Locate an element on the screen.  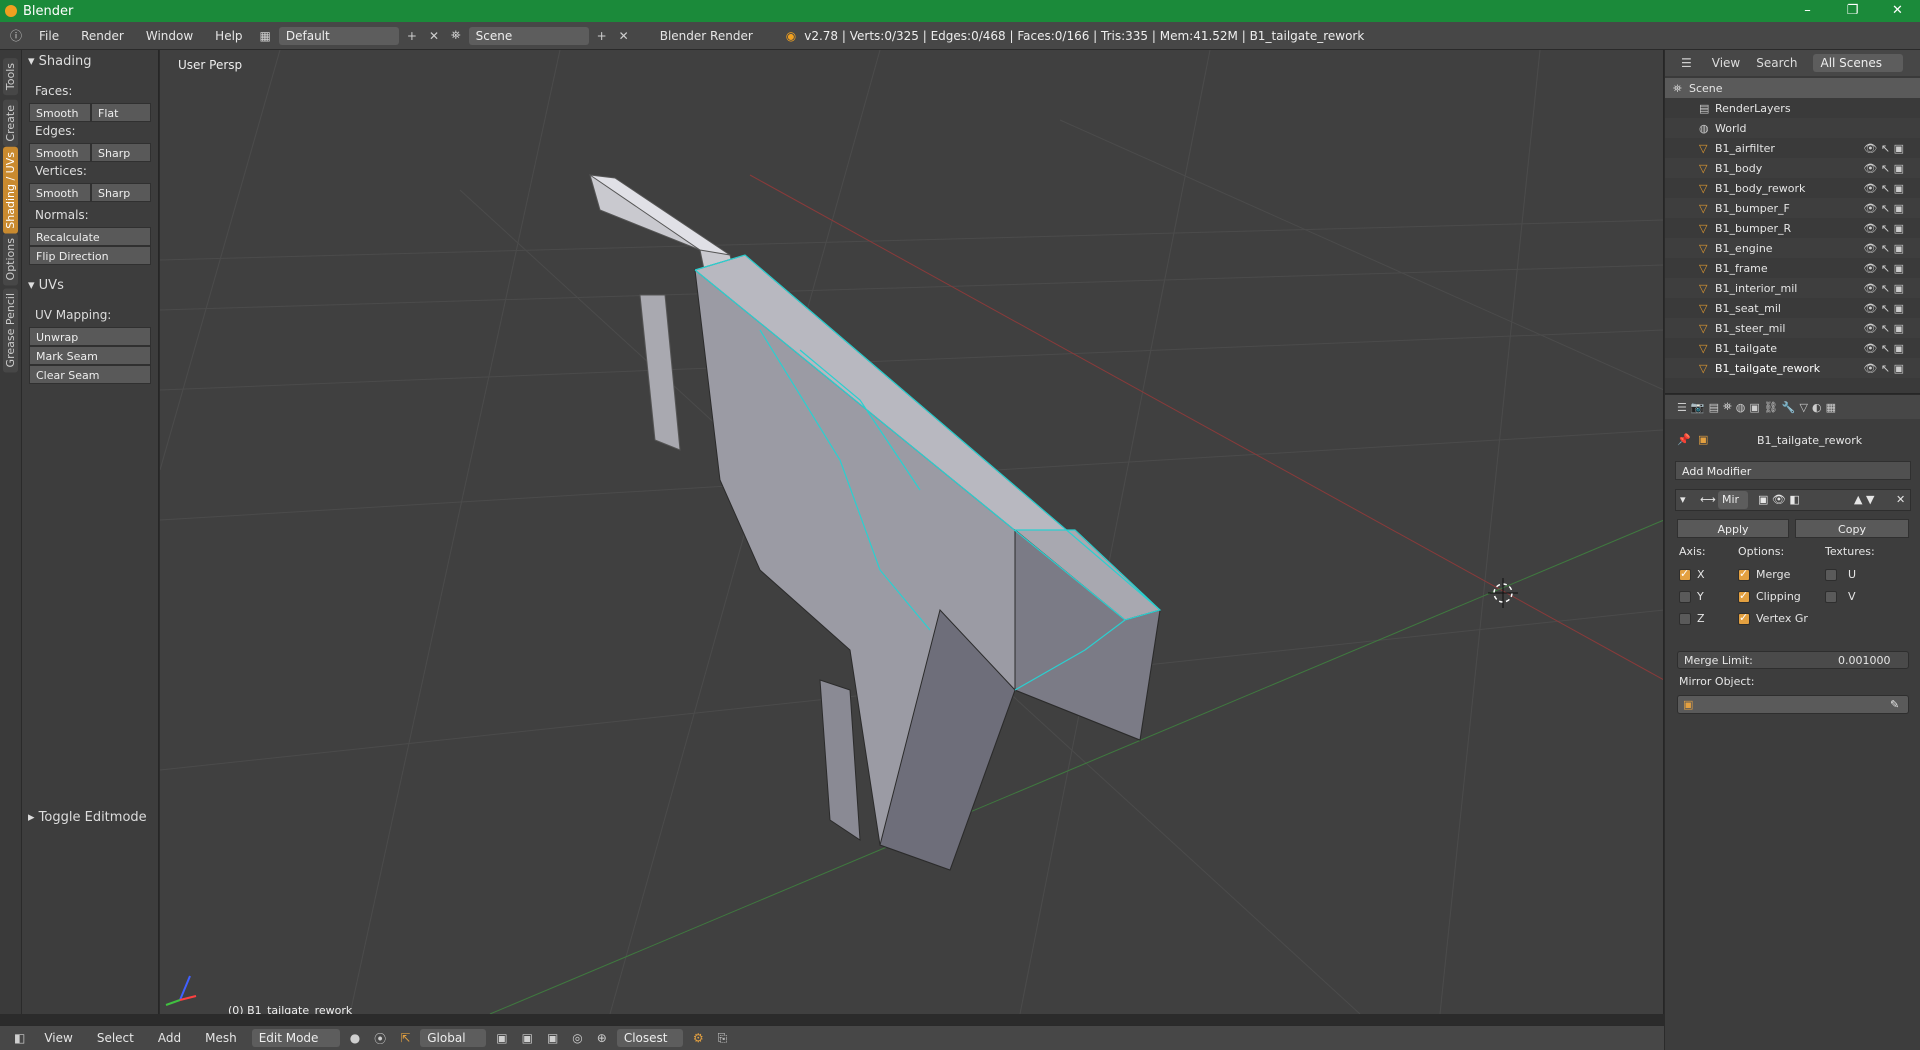
edges-sharp-button: Sharp is located at coordinates (121, 152).